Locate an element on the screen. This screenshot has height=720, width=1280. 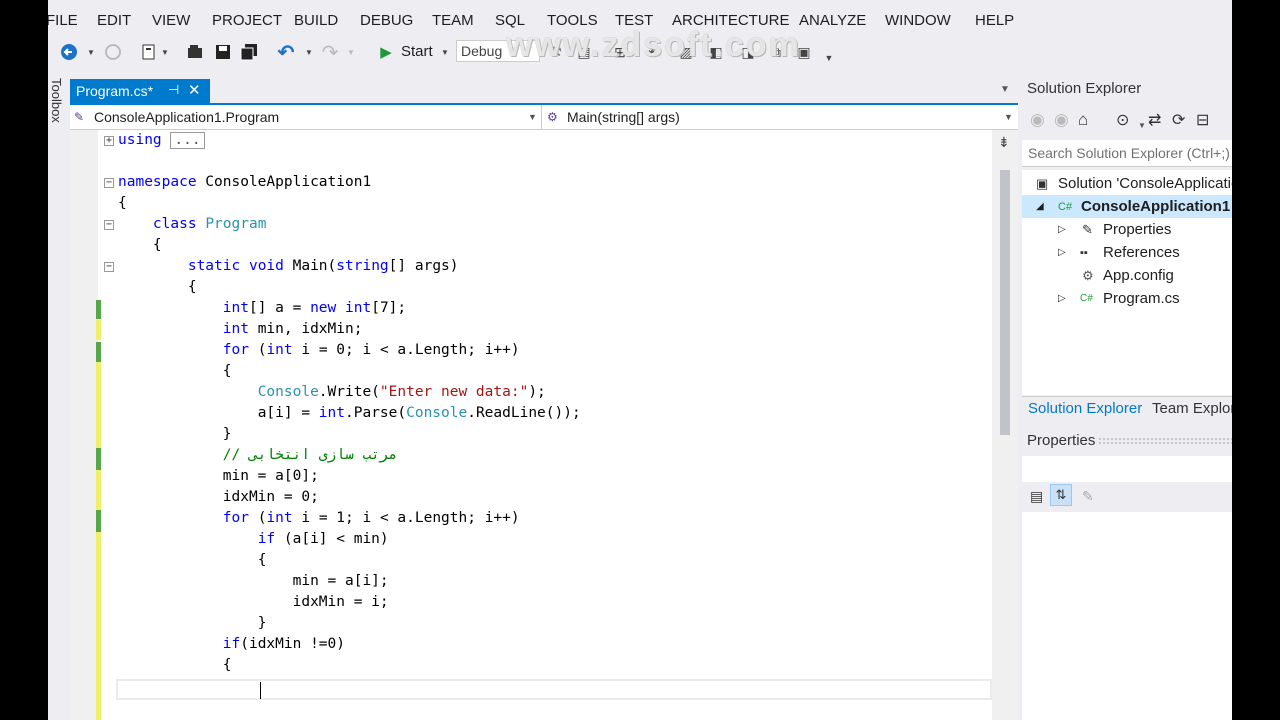
tab-team-explorer: Team Explorer is located at coordinates (1192, 408).